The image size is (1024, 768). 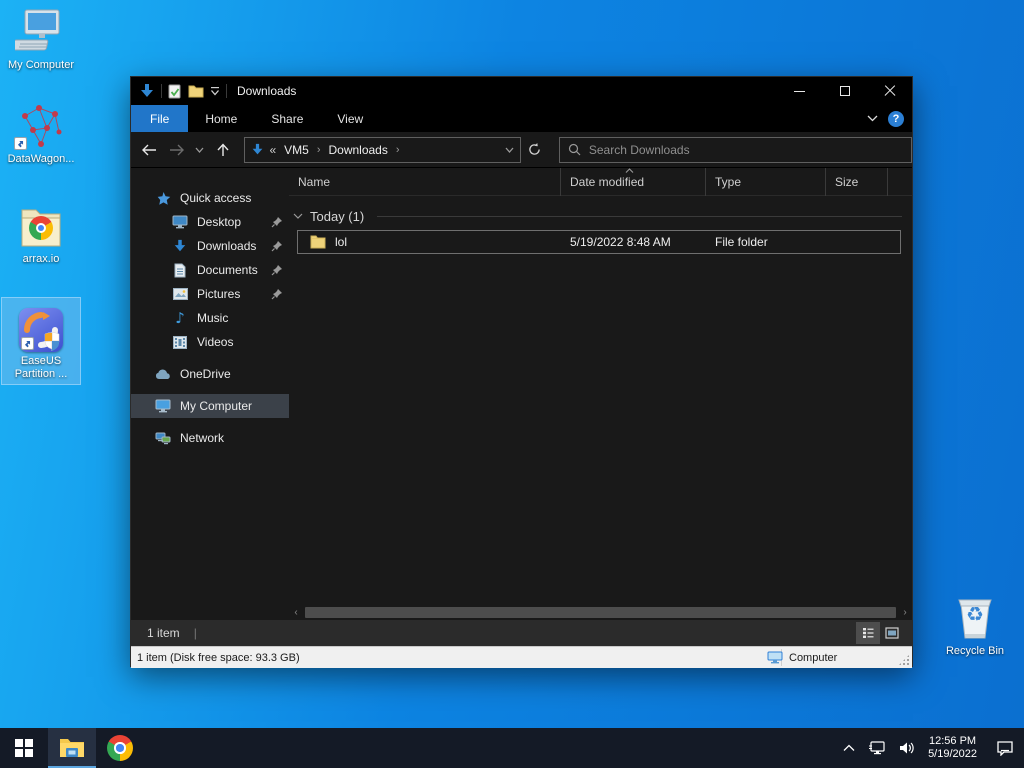 What do you see at coordinates (620, 242) in the screenshot?
I see `file-date-modified: 5/19/2022 8:48 AM` at bounding box center [620, 242].